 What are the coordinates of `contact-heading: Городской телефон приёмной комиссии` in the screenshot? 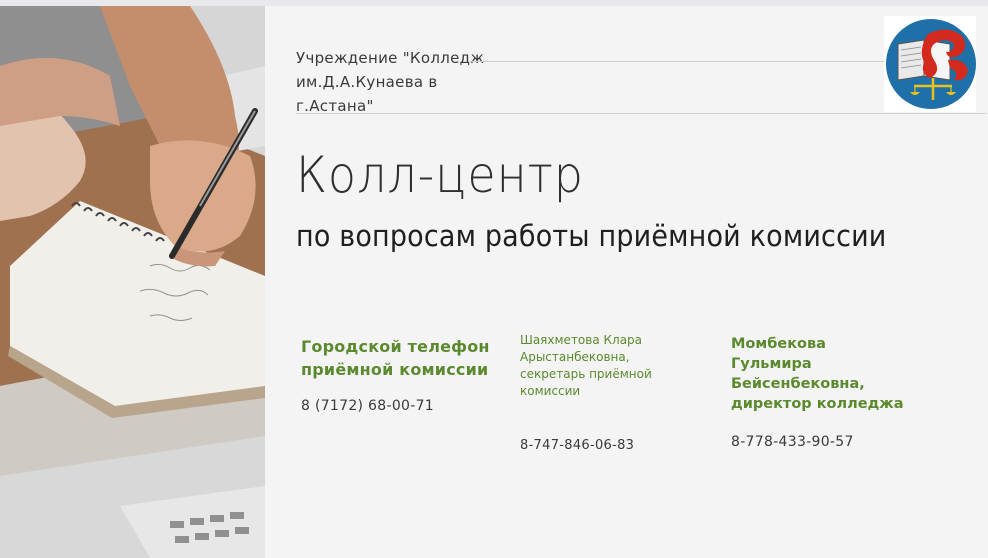 It's located at (395, 358).